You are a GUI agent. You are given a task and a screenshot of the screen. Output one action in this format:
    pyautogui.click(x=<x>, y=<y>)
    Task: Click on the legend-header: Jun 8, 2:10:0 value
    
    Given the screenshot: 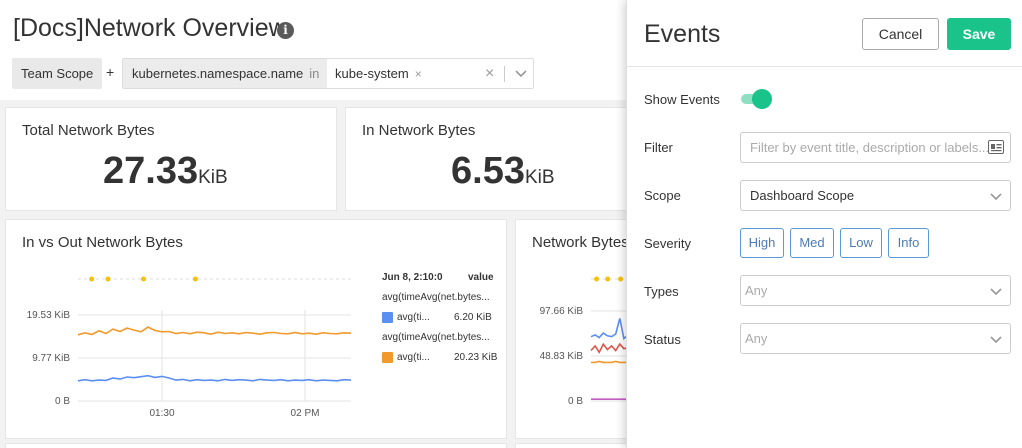 What is the action you would take?
    pyautogui.click(x=442, y=278)
    